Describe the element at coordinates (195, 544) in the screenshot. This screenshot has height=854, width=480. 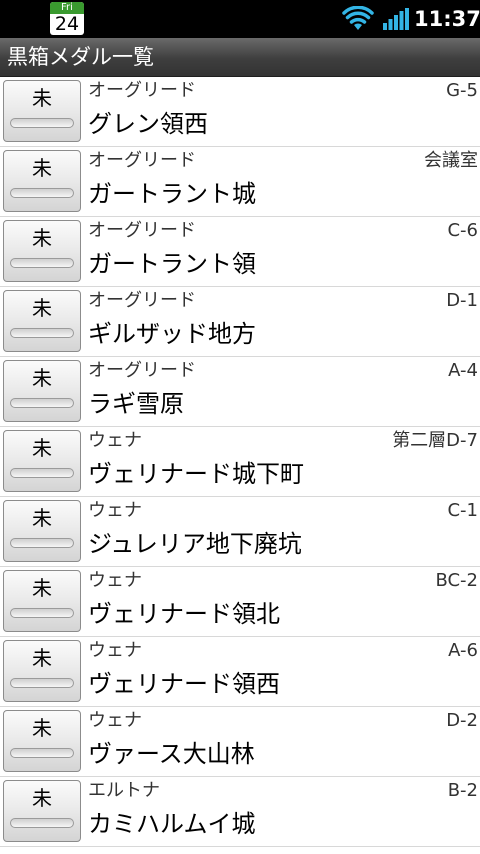
I see `location-name: ジュレリア地下廃坑` at that location.